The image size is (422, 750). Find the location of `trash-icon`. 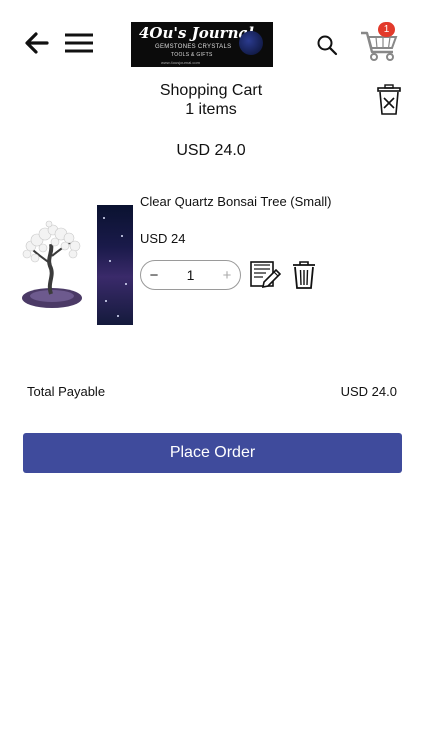

trash-icon is located at coordinates (304, 275).